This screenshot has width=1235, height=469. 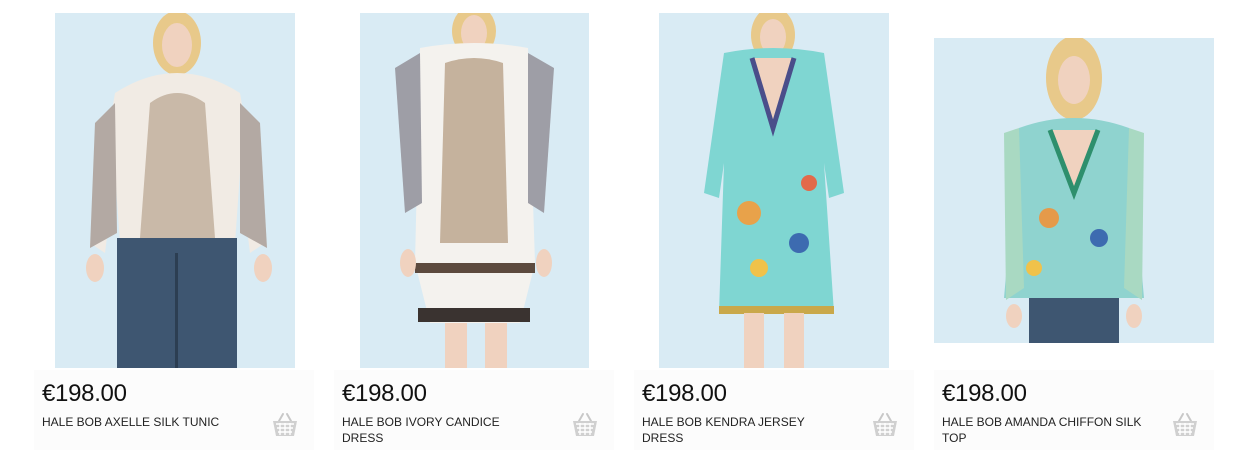 What do you see at coordinates (742, 430) in the screenshot?
I see `product-name: HALE BOB KENDRA JERSEY DRESS` at bounding box center [742, 430].